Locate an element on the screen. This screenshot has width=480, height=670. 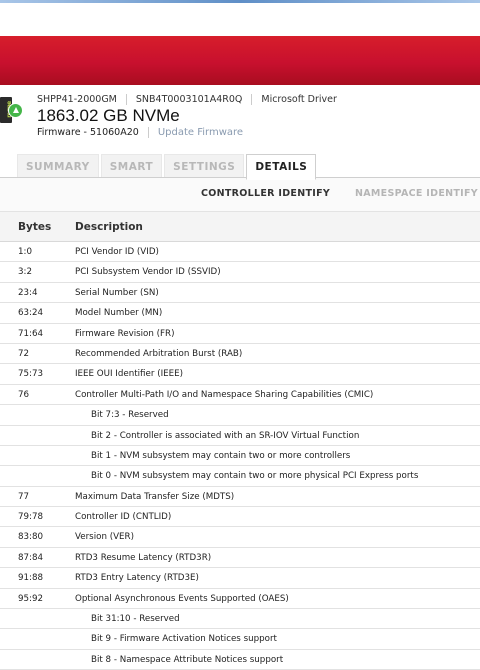
title-area is located at coordinates (240, 19).